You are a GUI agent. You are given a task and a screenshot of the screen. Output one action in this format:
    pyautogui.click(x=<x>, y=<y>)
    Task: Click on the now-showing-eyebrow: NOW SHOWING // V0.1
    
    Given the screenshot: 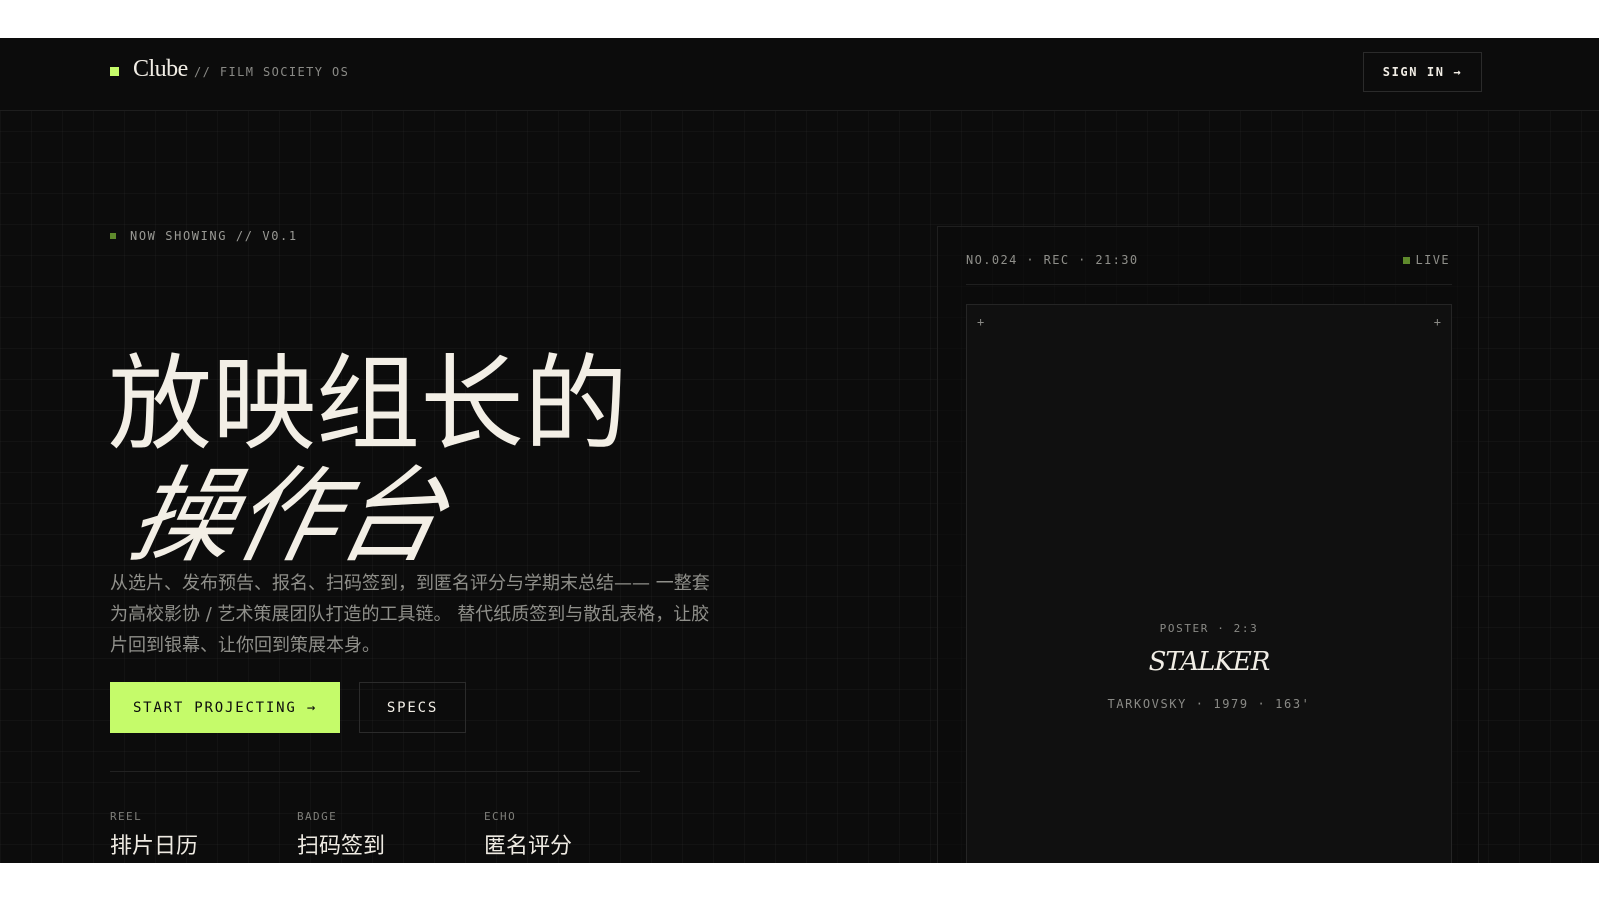 What is the action you would take?
    pyautogui.click(x=204, y=236)
    